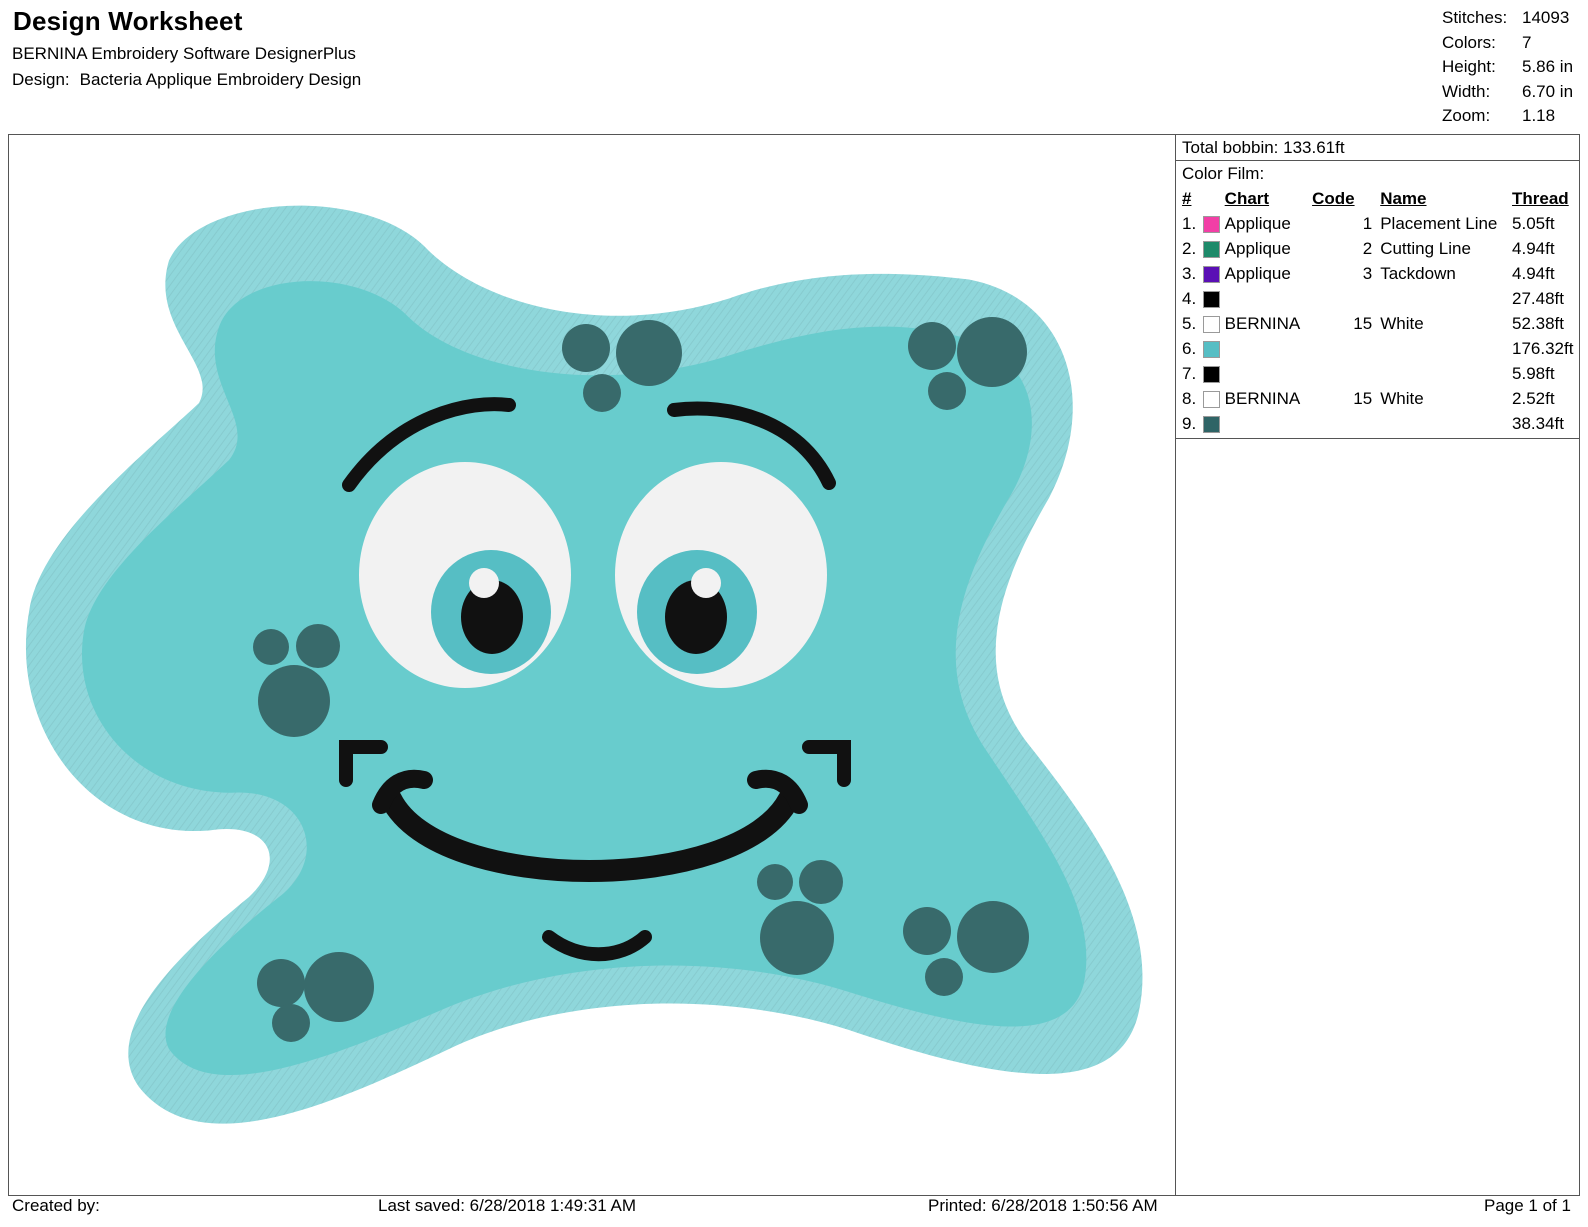  I want to click on color-film-row: 7. 5.98ft, so click(1380, 373).